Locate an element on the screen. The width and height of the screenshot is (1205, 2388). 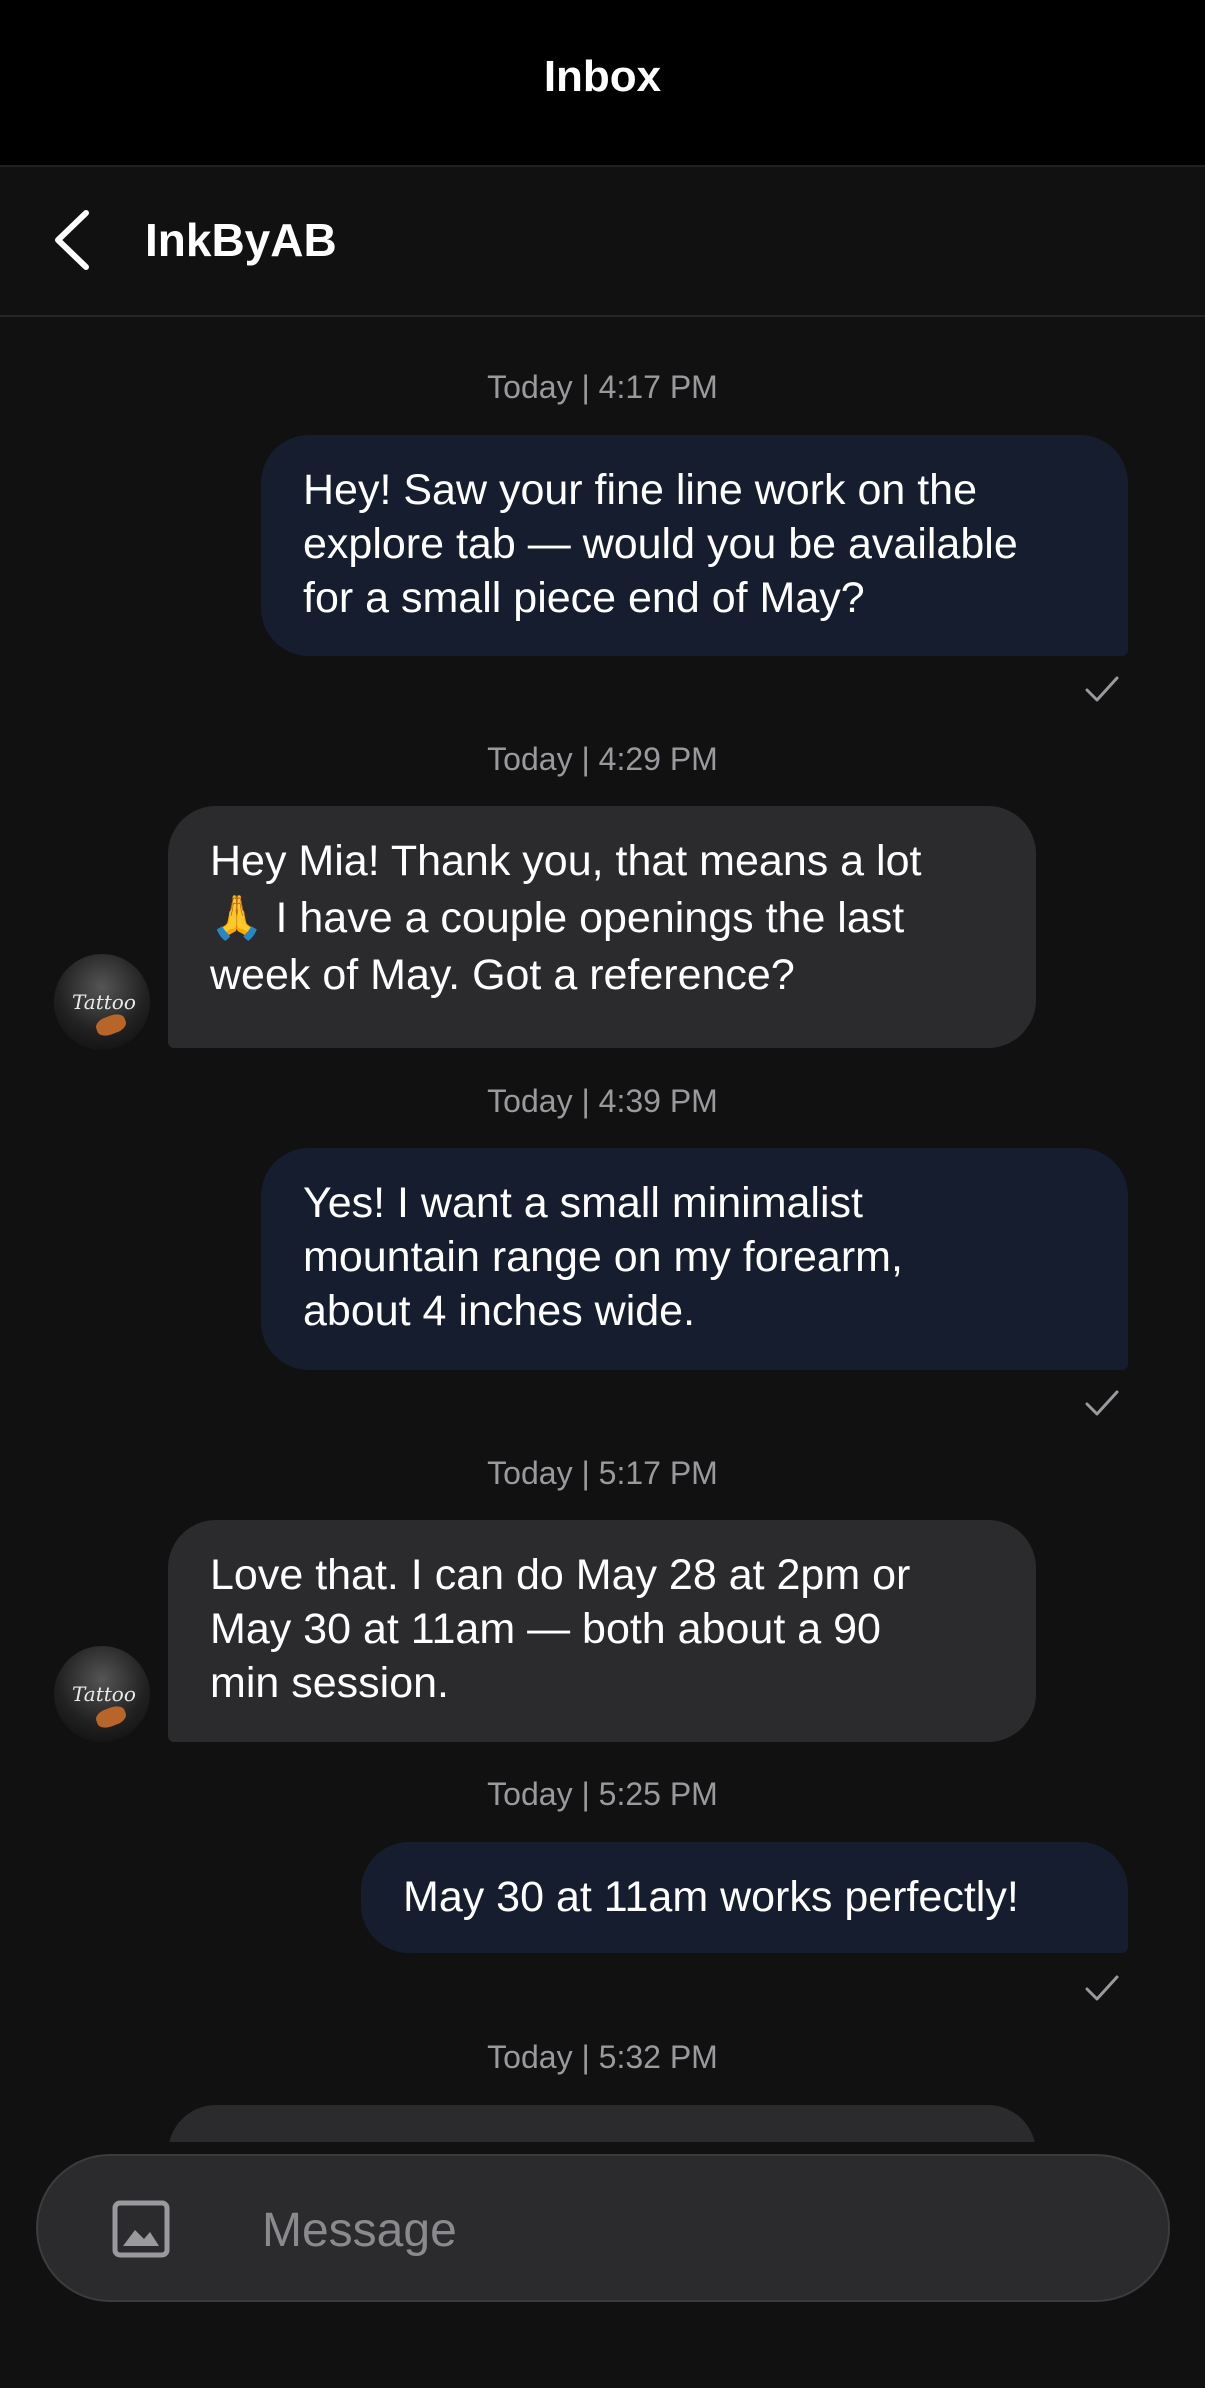
message-line: for a small piece end of May? is located at coordinates (584, 598).